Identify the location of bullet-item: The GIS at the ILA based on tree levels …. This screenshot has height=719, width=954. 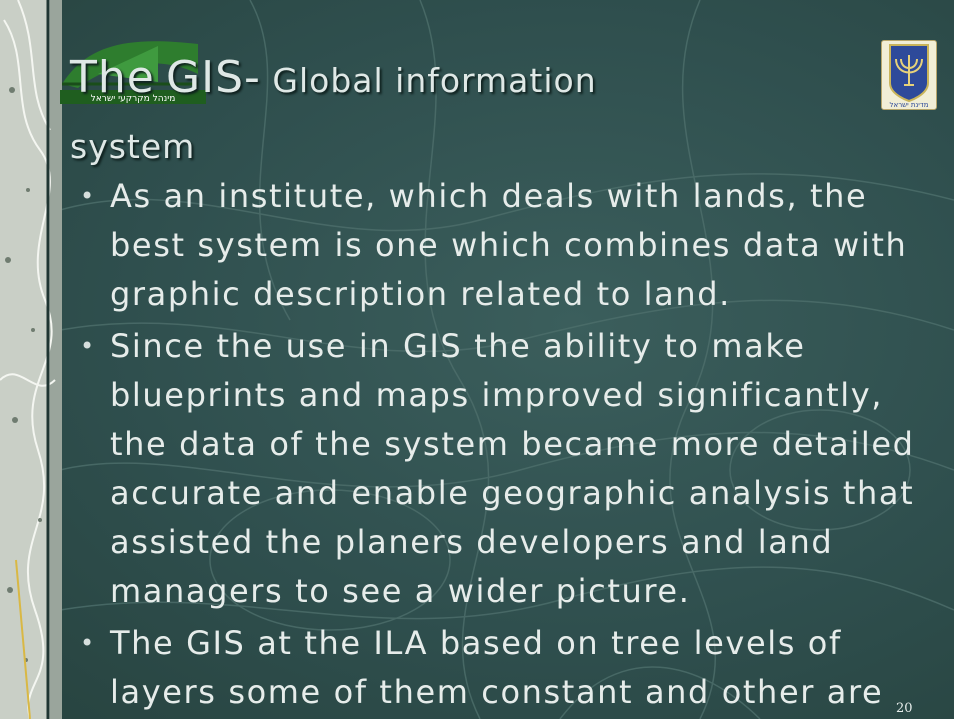
(515, 668).